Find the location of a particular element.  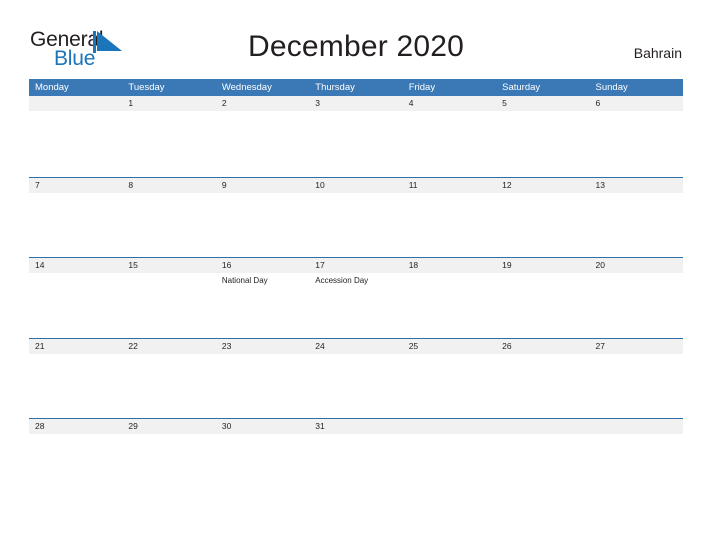

day-number: 3 is located at coordinates (317, 103).